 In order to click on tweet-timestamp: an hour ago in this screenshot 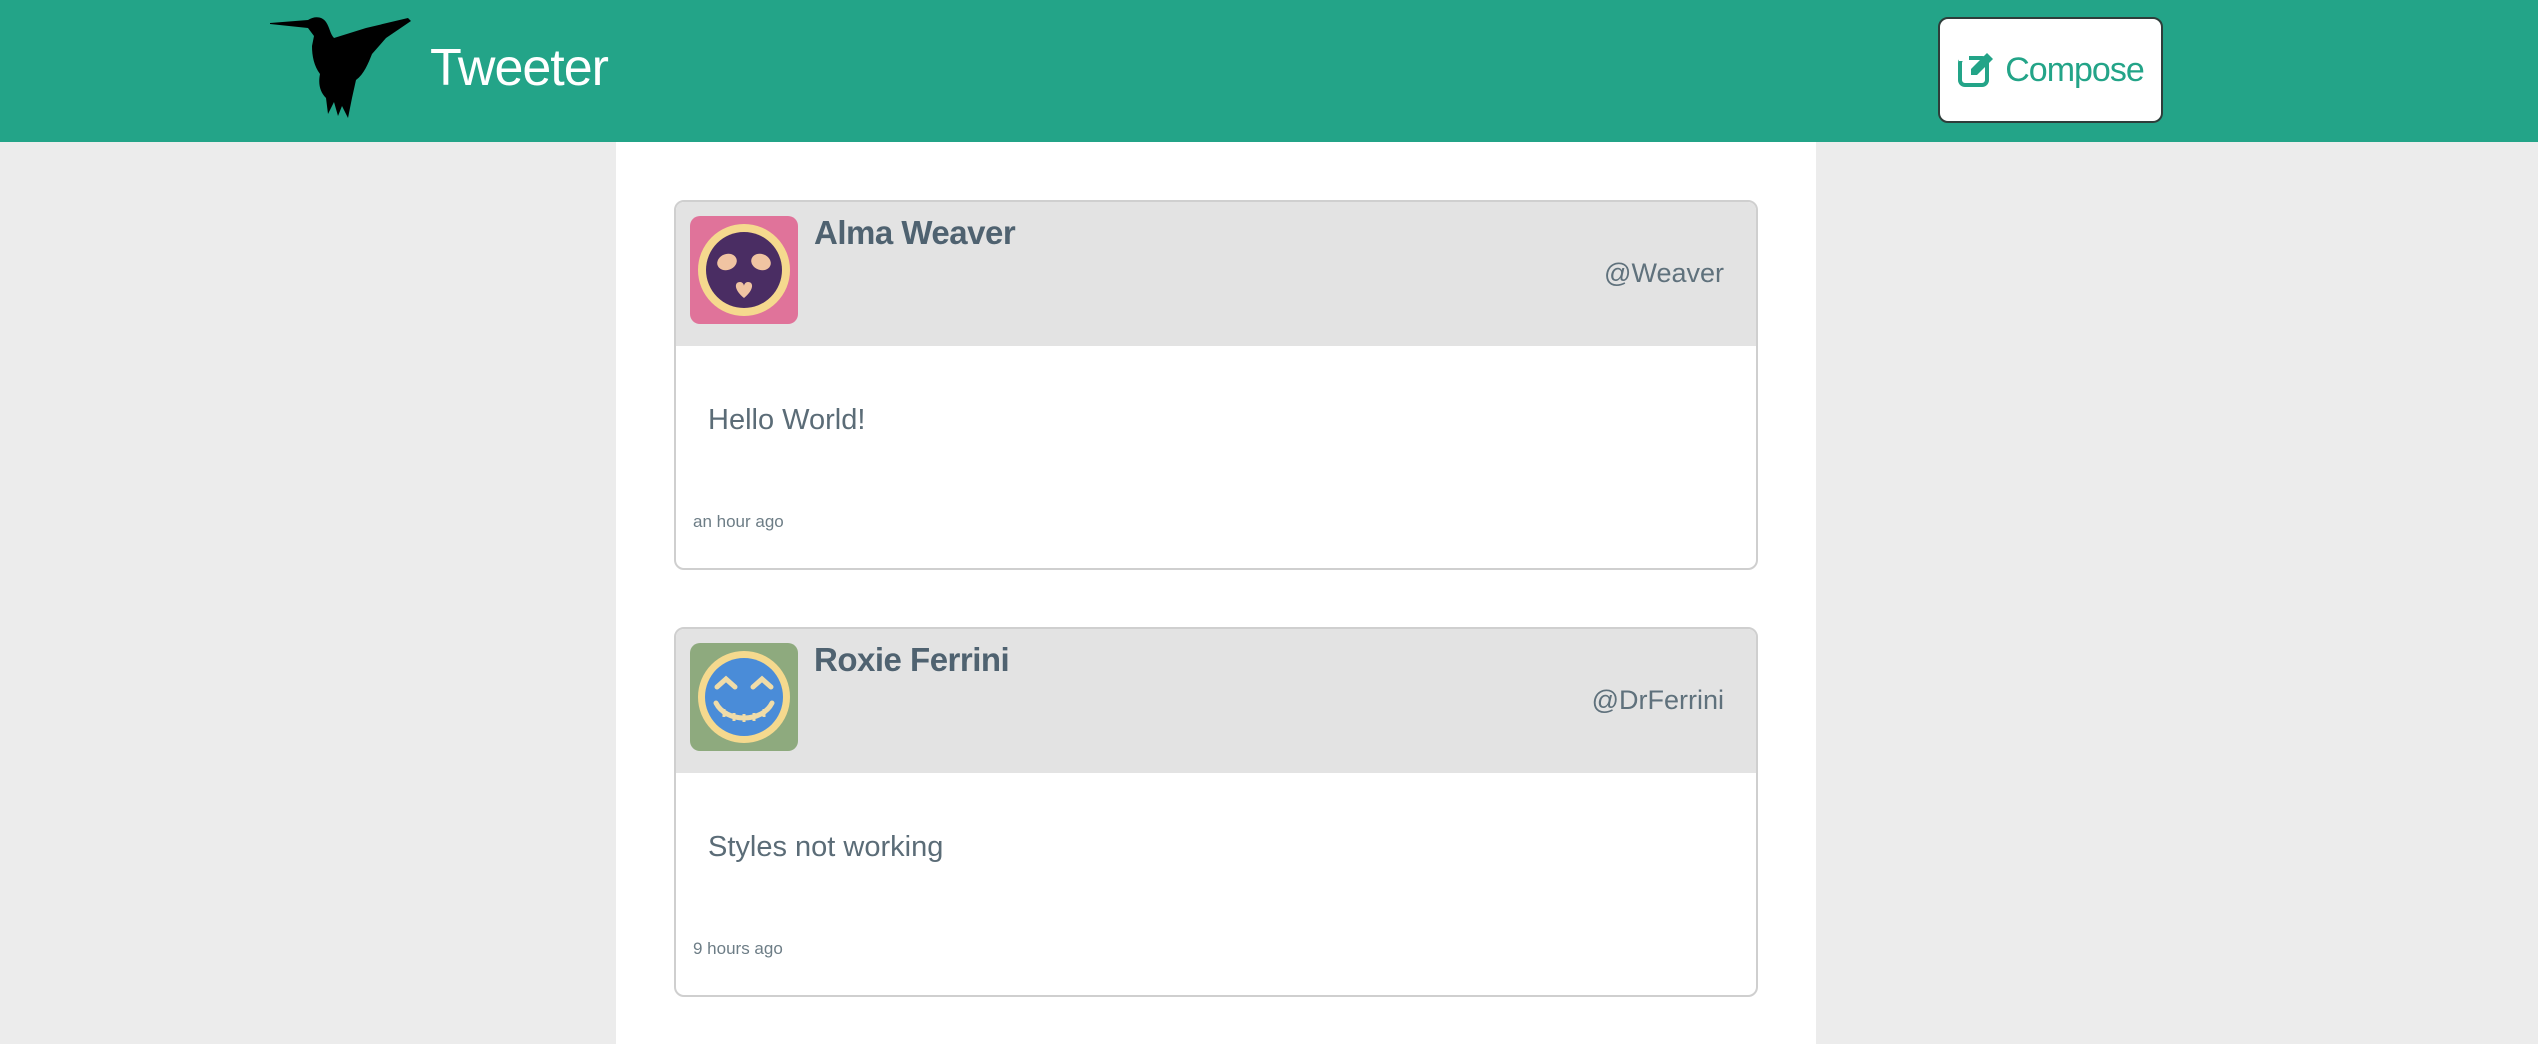, I will do `click(738, 521)`.